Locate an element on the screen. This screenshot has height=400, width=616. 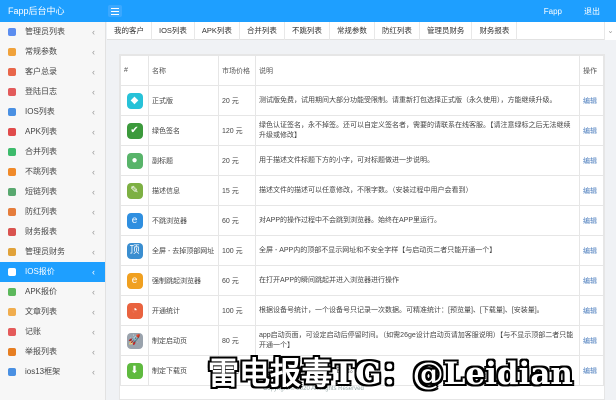
sidebar-item-label: 不跳列表 is located at coordinates (41, 171).